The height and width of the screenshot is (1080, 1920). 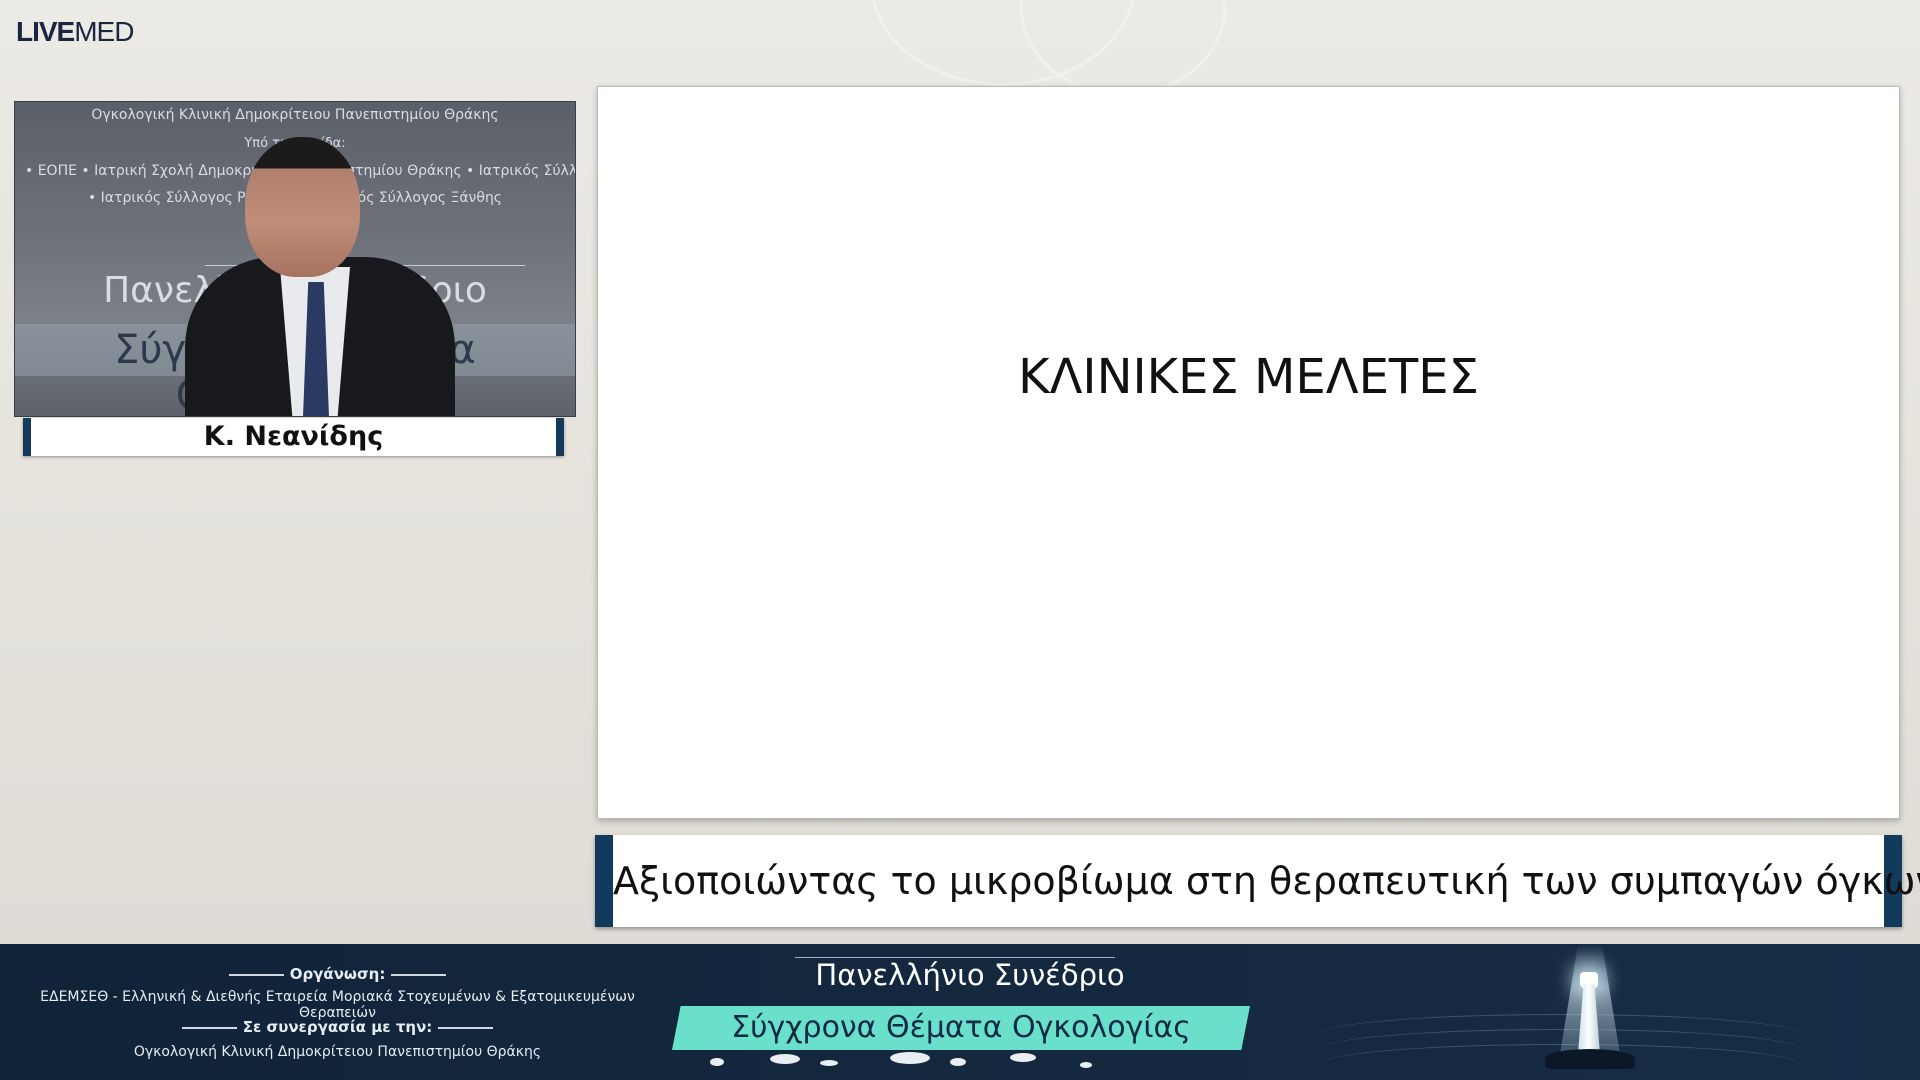 I want to click on collaboration-label-text: Σε συνεργασία με την:, so click(x=337, y=1027).